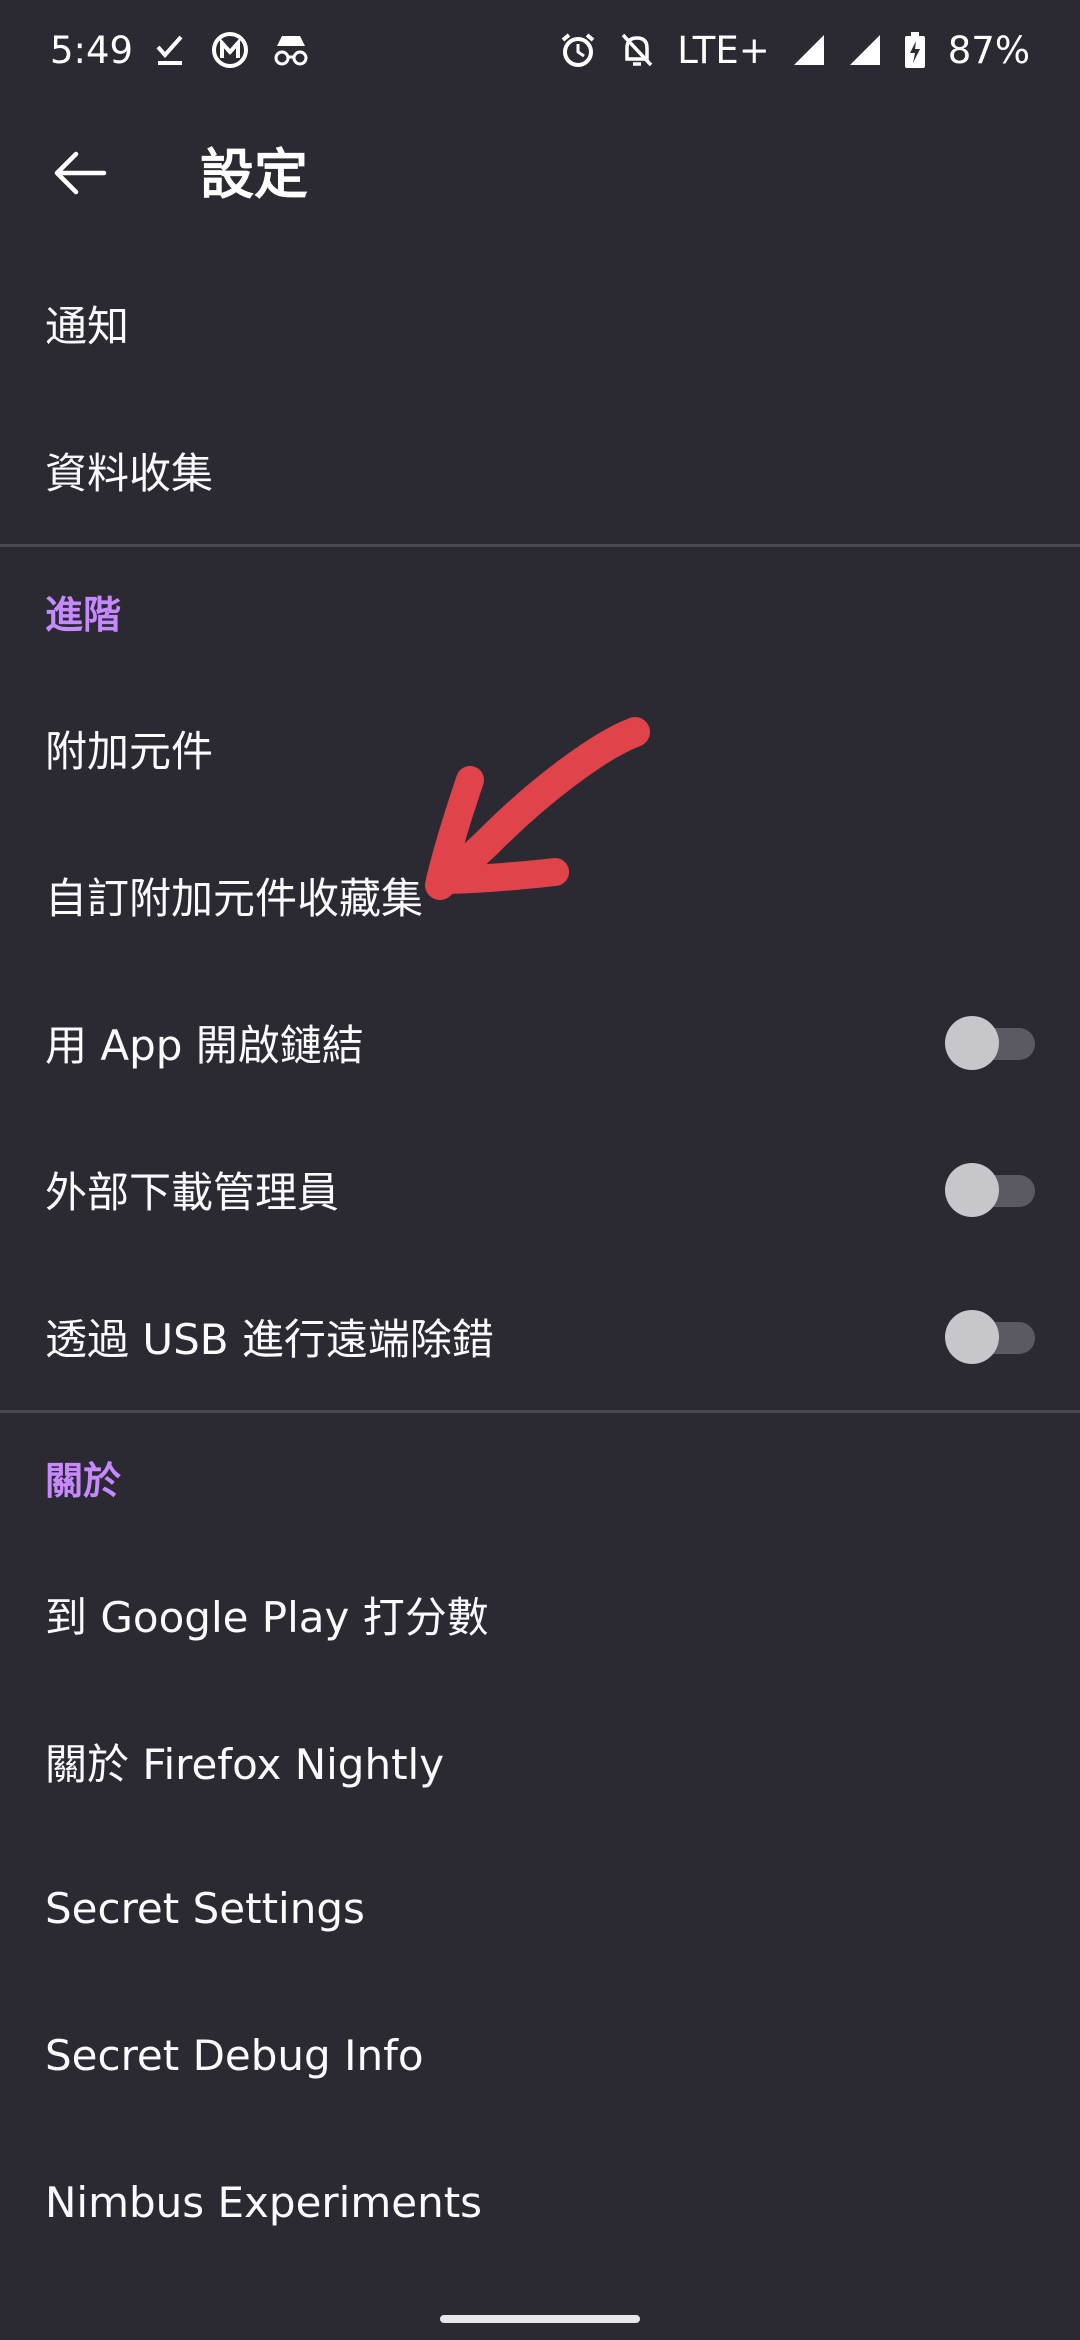 The image size is (1080, 2340). I want to click on data-collection-label: 資料收集, so click(129, 473).